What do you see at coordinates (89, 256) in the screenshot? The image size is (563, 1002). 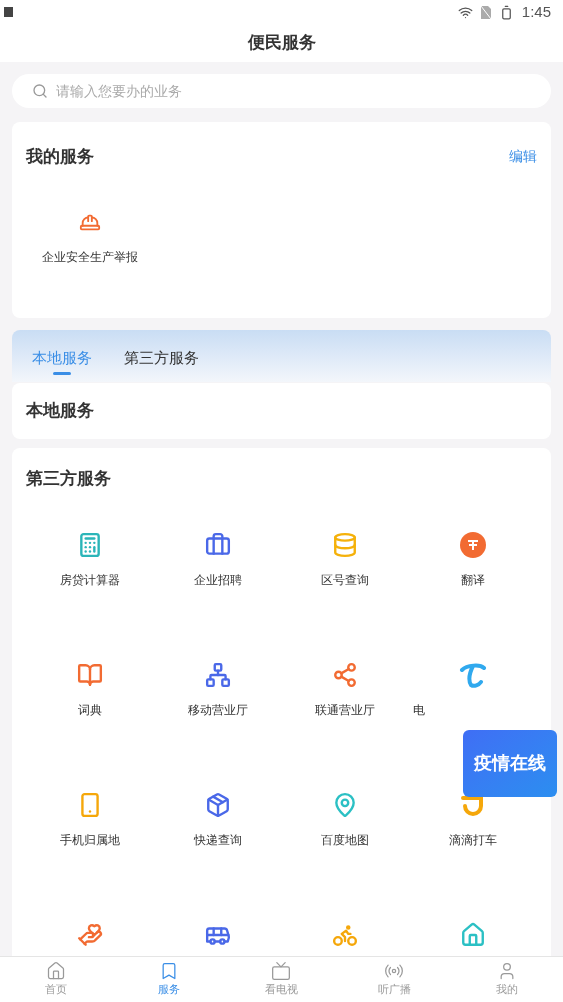 I see `service-label: 企业安全生产举报` at bounding box center [89, 256].